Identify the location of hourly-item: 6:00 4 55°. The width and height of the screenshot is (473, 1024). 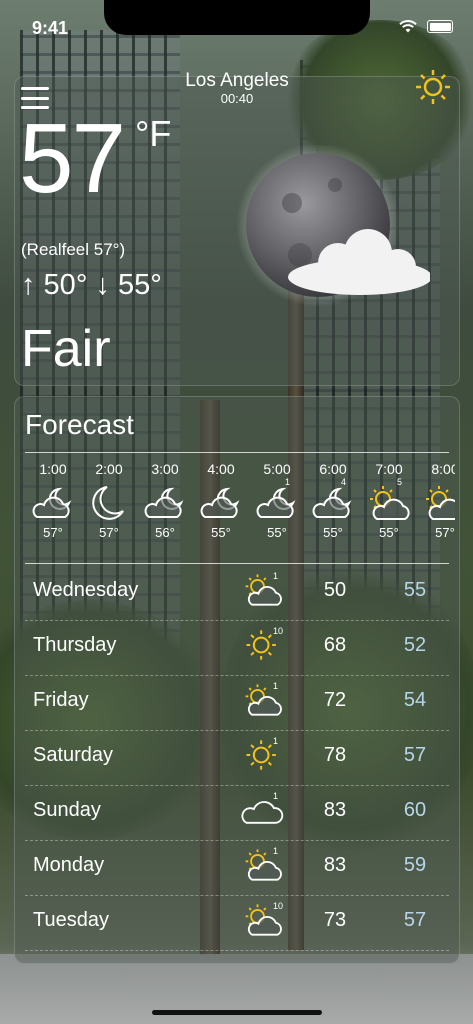
(333, 500).